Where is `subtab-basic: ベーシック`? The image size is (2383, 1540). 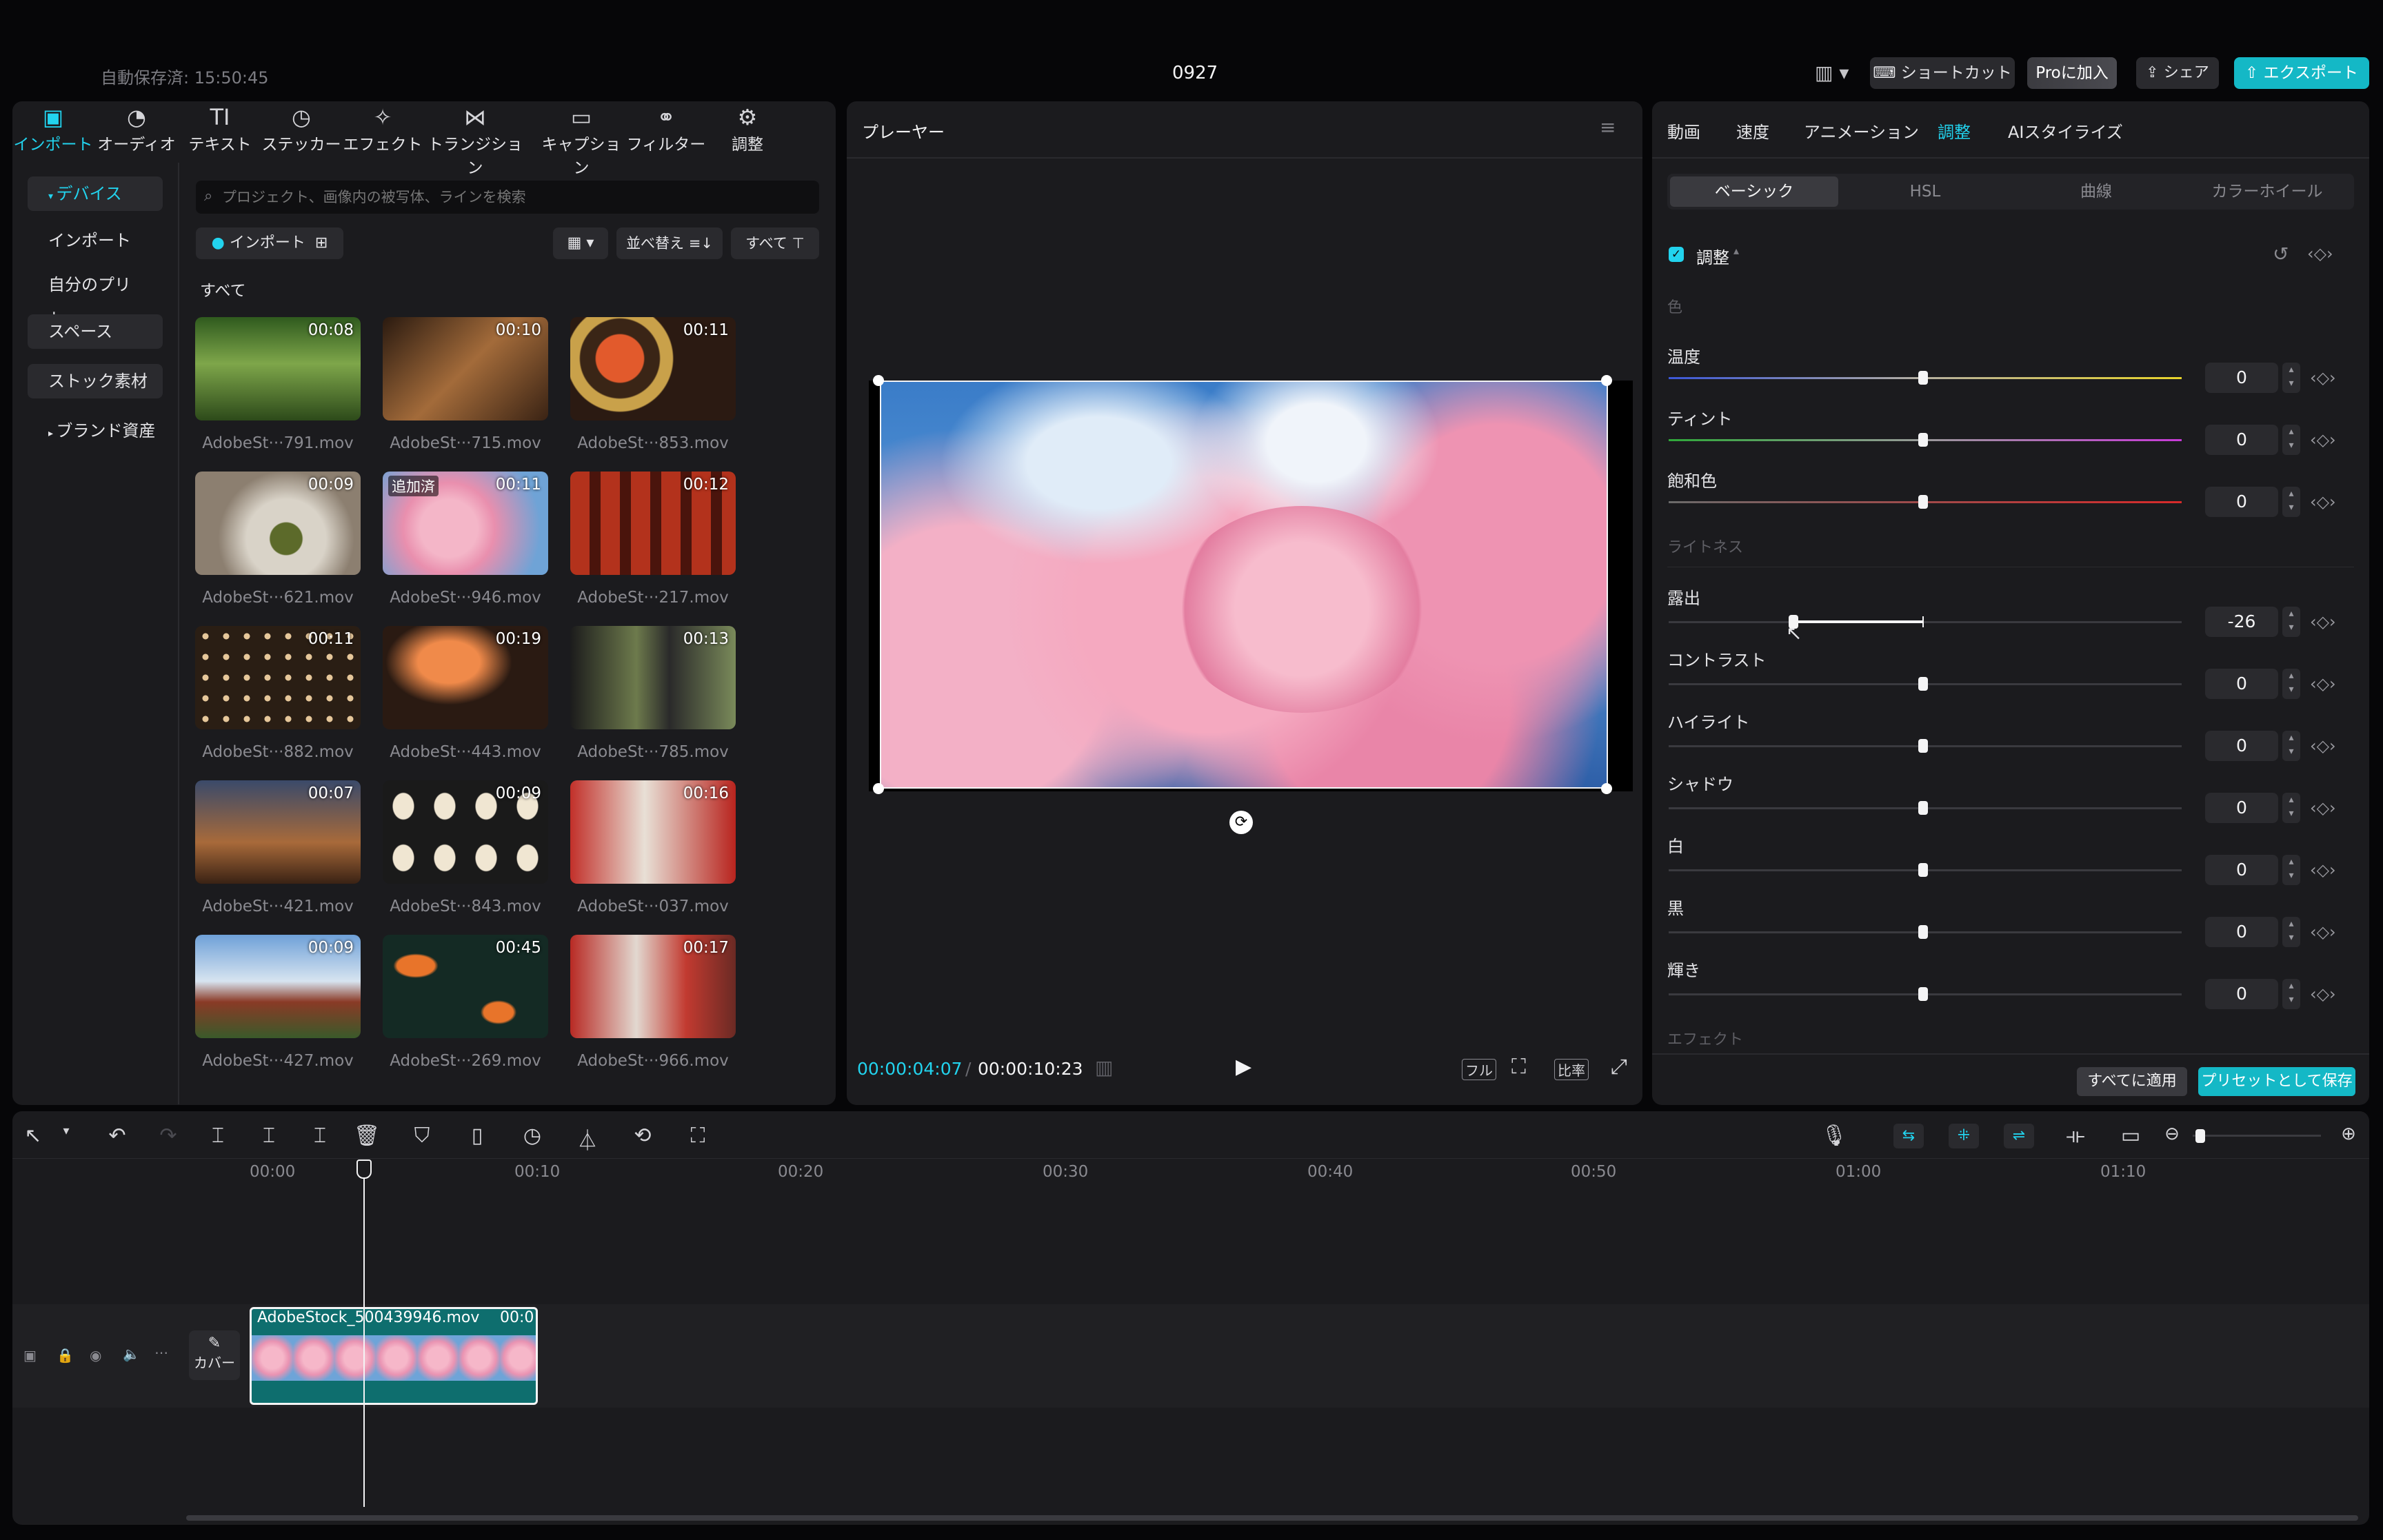 subtab-basic: ベーシック is located at coordinates (1754, 192).